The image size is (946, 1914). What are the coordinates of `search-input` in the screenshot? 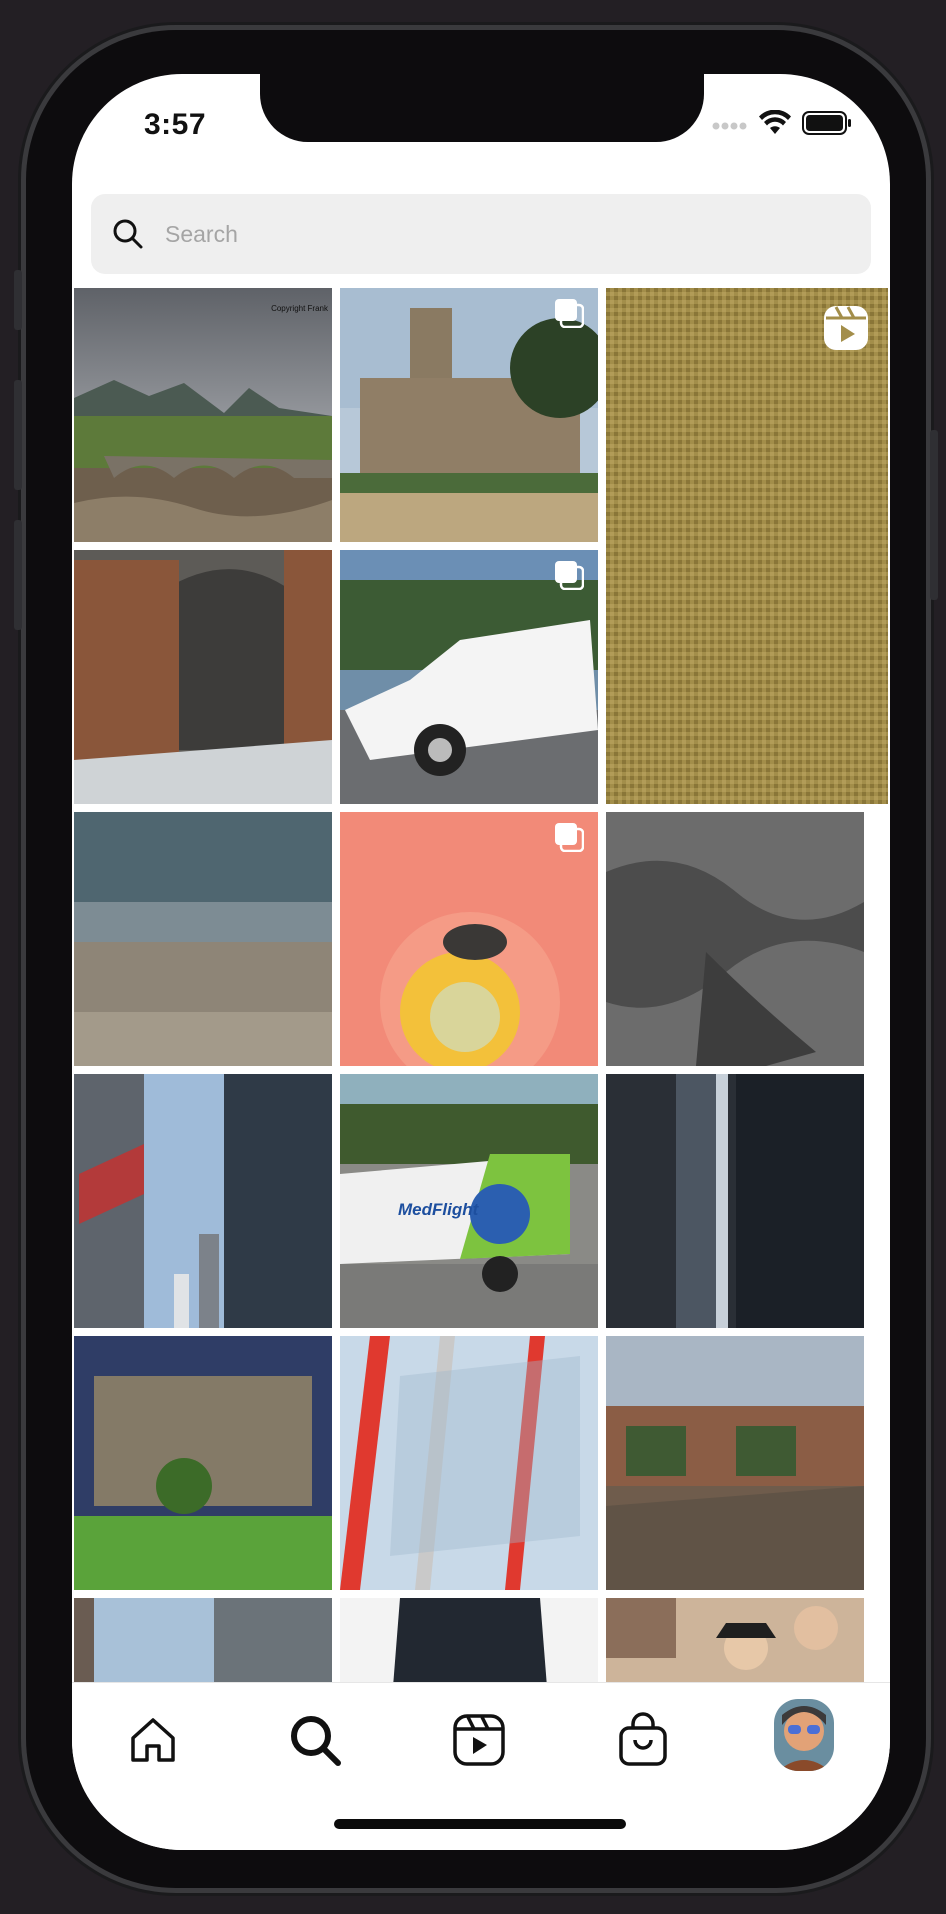 It's located at (465, 234).